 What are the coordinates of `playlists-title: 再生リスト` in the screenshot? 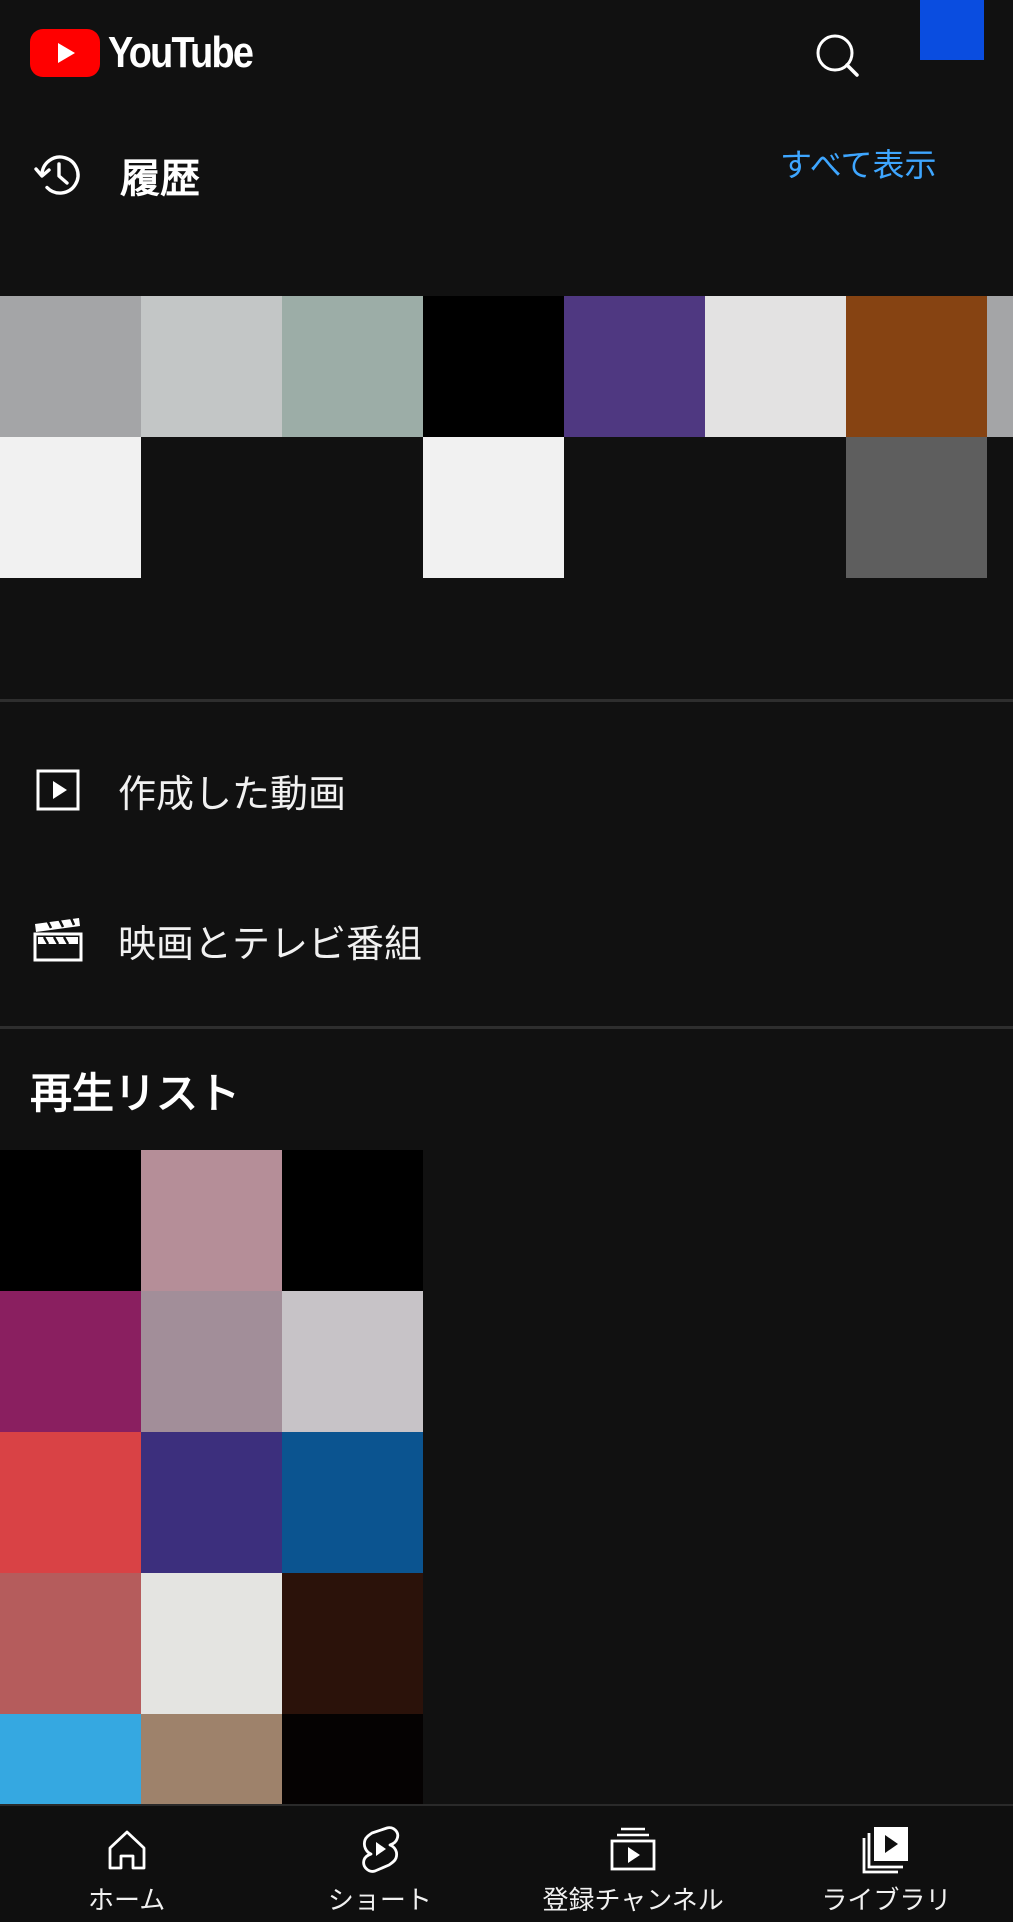 It's located at (135, 1093).